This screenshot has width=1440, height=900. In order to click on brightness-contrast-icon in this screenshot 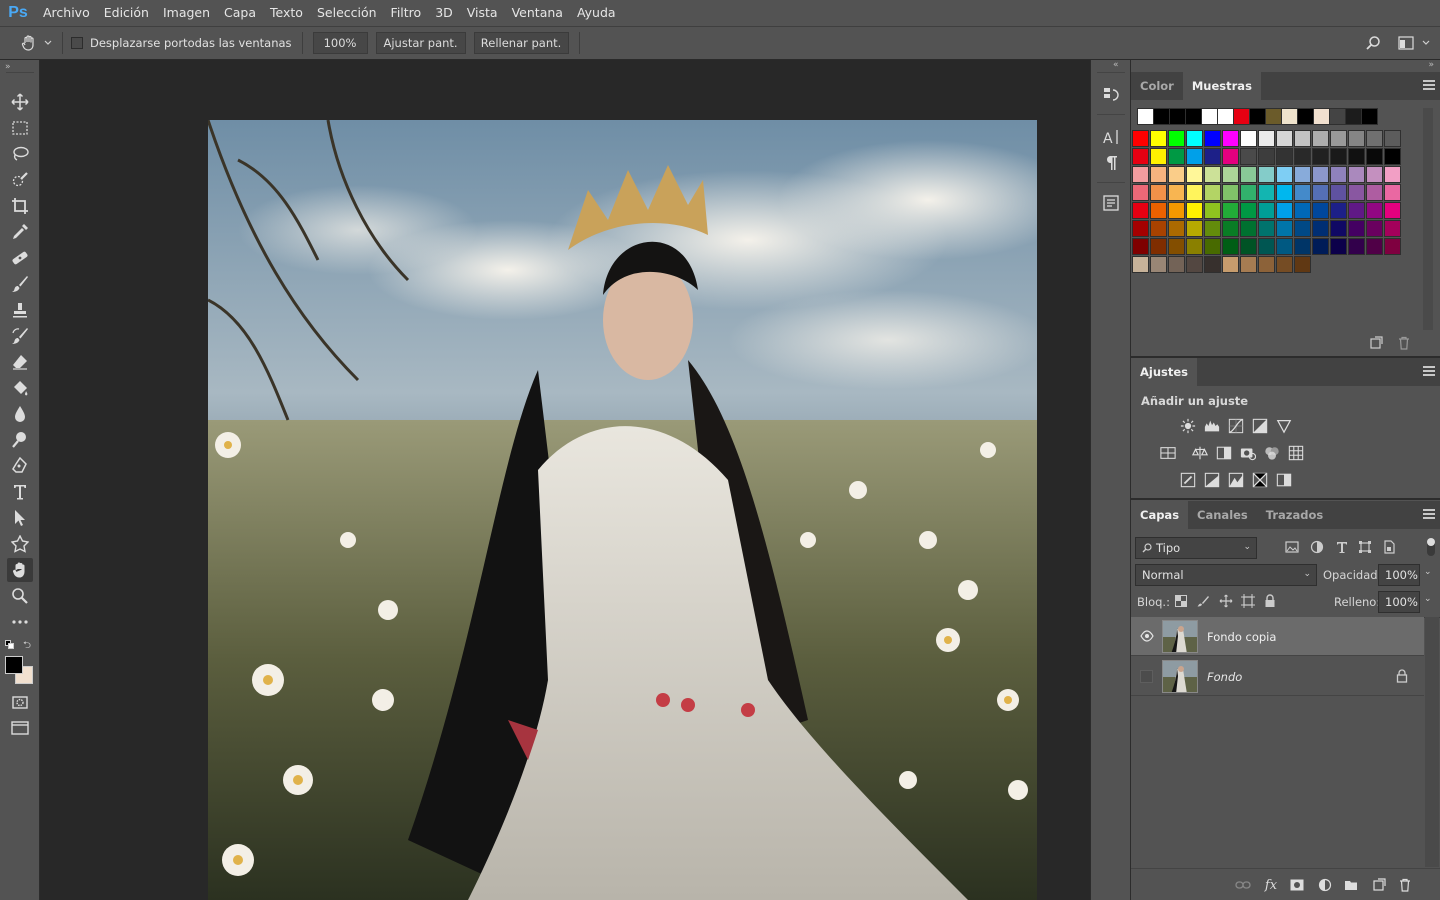, I will do `click(1188, 426)`.